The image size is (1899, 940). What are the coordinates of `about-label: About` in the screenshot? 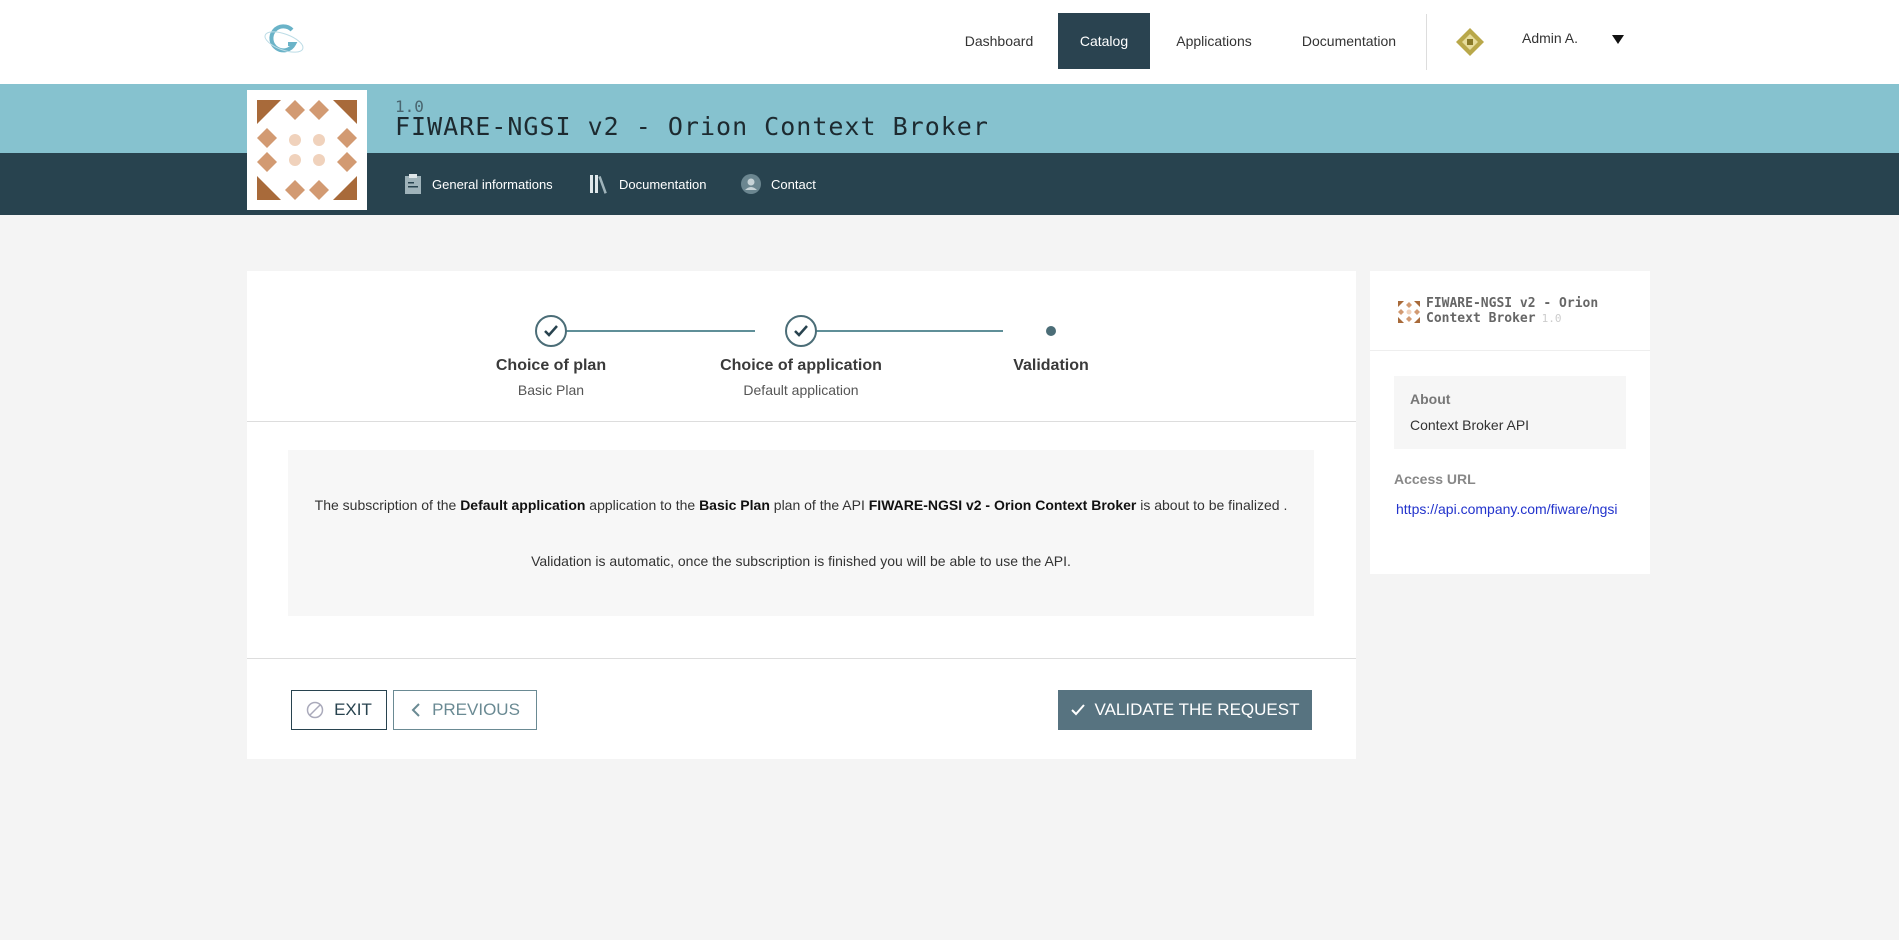 It's located at (1430, 399).